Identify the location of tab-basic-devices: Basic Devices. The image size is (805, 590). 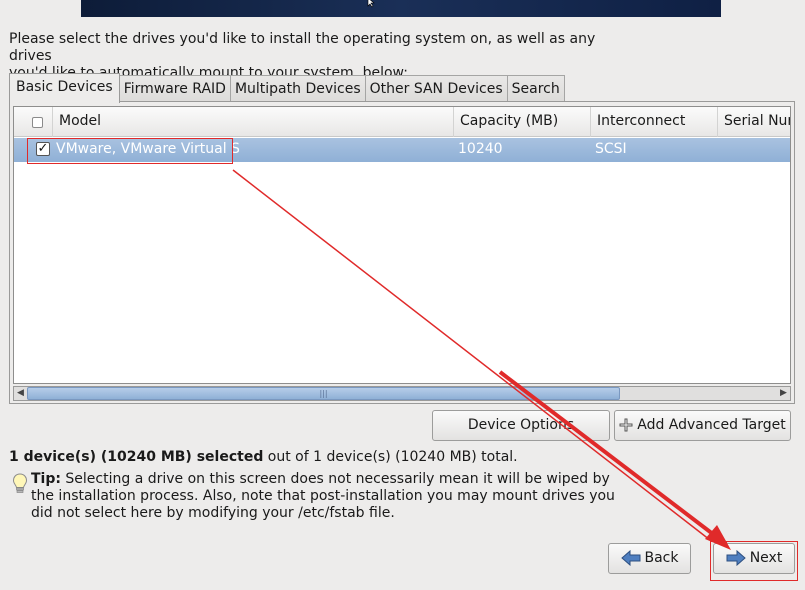
(64, 88).